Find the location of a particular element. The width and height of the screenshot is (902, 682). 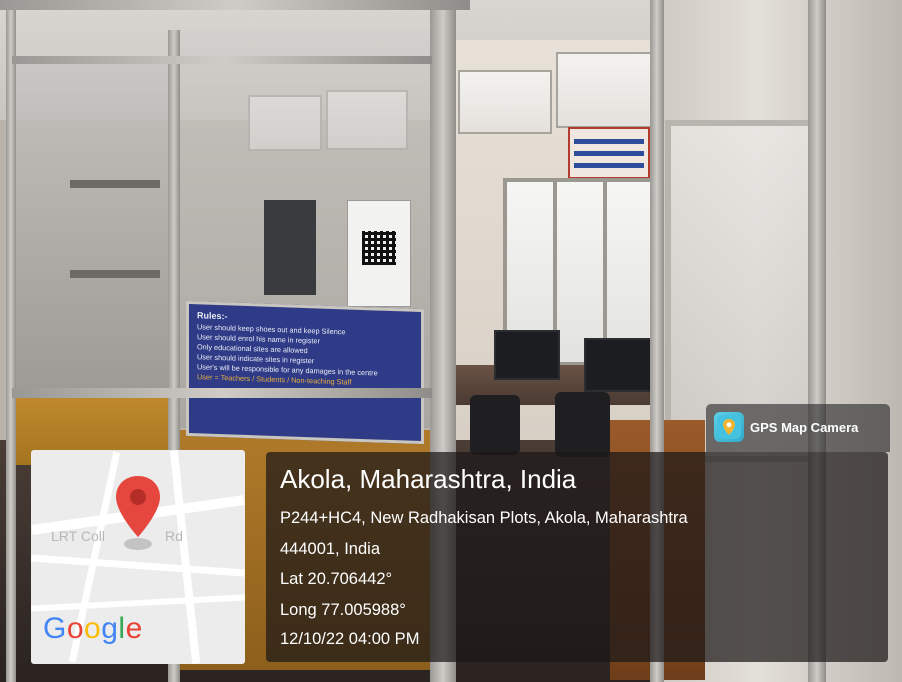

qr-code is located at coordinates (379, 248).